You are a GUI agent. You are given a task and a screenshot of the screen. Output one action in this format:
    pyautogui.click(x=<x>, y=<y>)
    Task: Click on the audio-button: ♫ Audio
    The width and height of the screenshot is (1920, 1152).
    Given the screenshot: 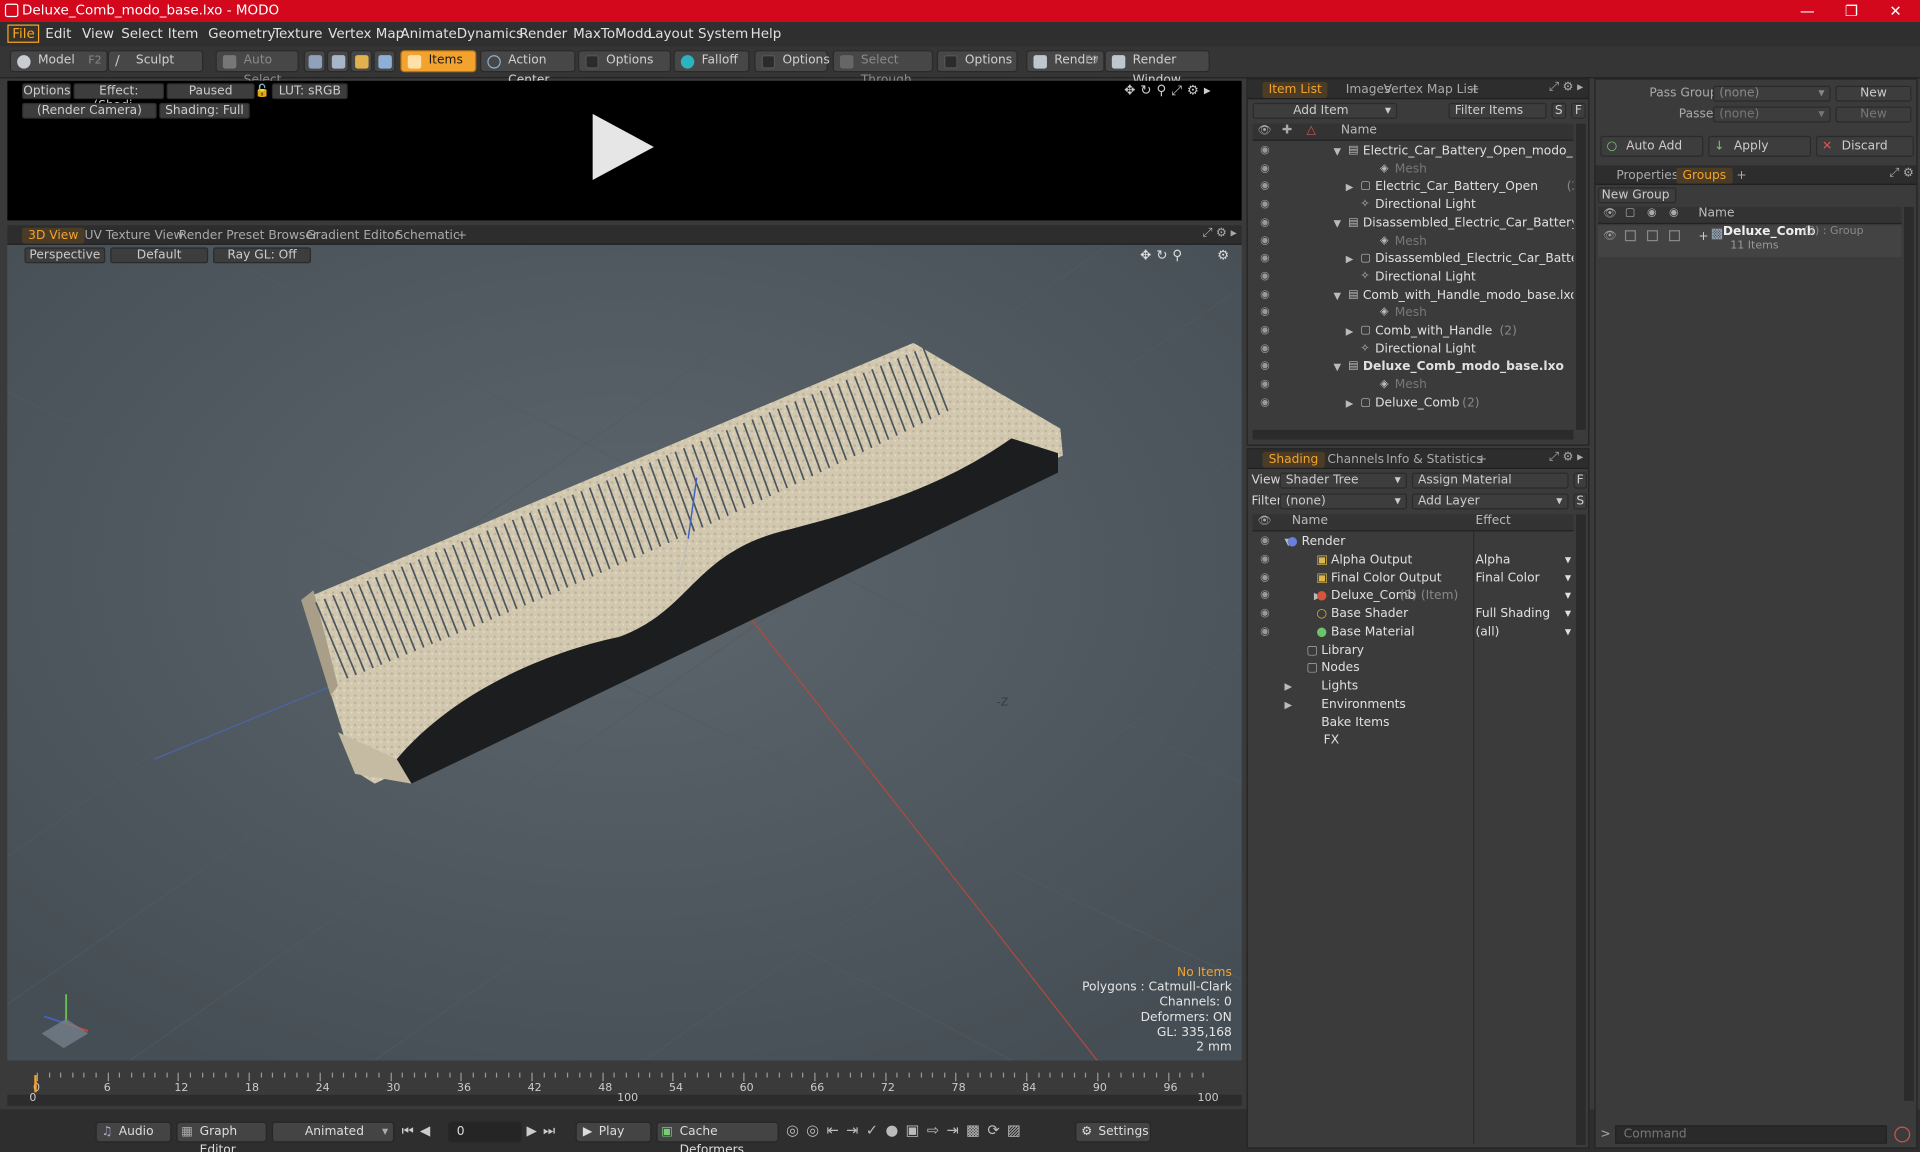 What is the action you would take?
    pyautogui.click(x=133, y=1132)
    